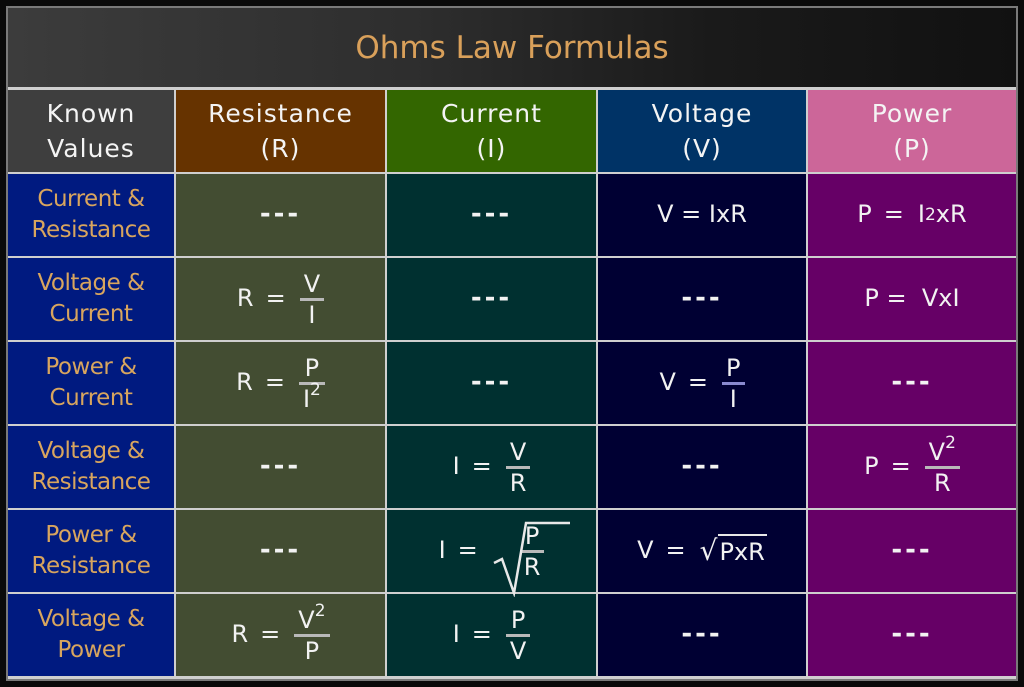 This screenshot has height=687, width=1024. I want to click on cell-resistance-formula: R = P I2, so click(280, 383).